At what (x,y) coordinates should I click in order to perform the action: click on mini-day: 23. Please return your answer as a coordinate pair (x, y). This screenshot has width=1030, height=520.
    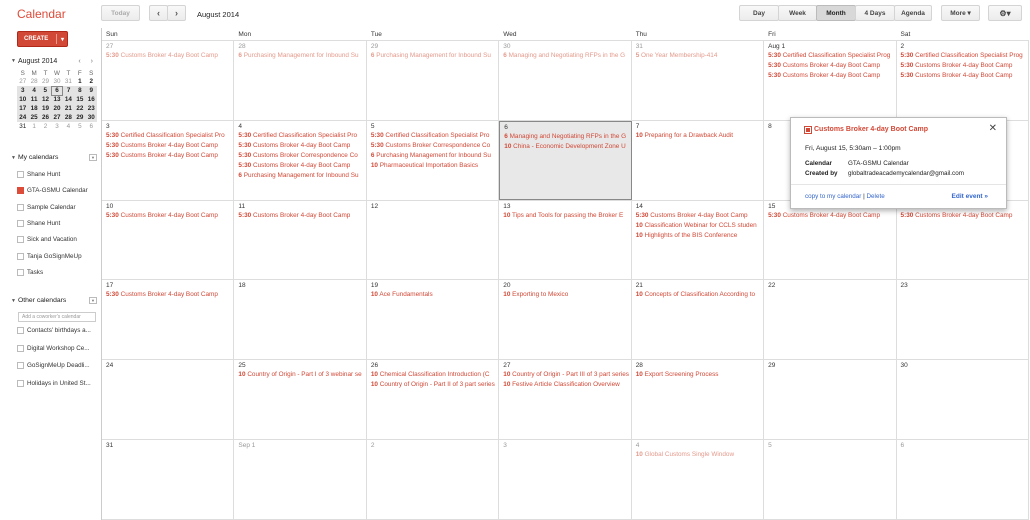
    Looking at the image, I should click on (91, 108).